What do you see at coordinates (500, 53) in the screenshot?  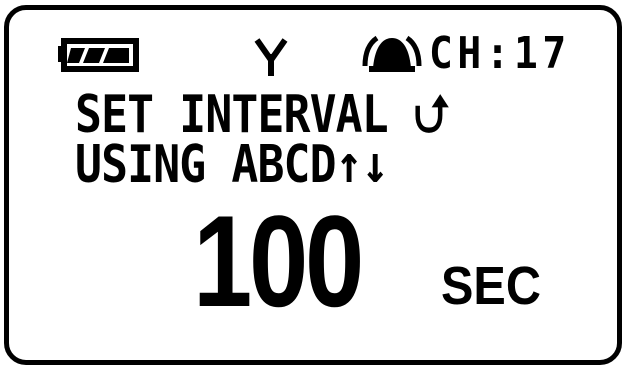 I see `channel-indicator: CH:17` at bounding box center [500, 53].